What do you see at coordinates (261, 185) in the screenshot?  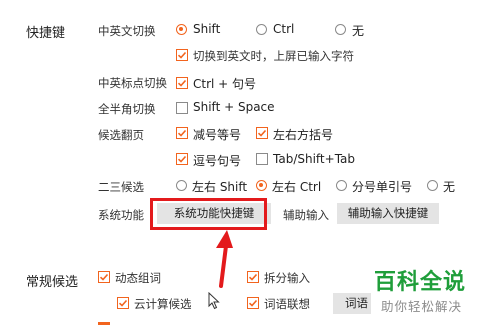 I see `radio-lr-ctrl` at bounding box center [261, 185].